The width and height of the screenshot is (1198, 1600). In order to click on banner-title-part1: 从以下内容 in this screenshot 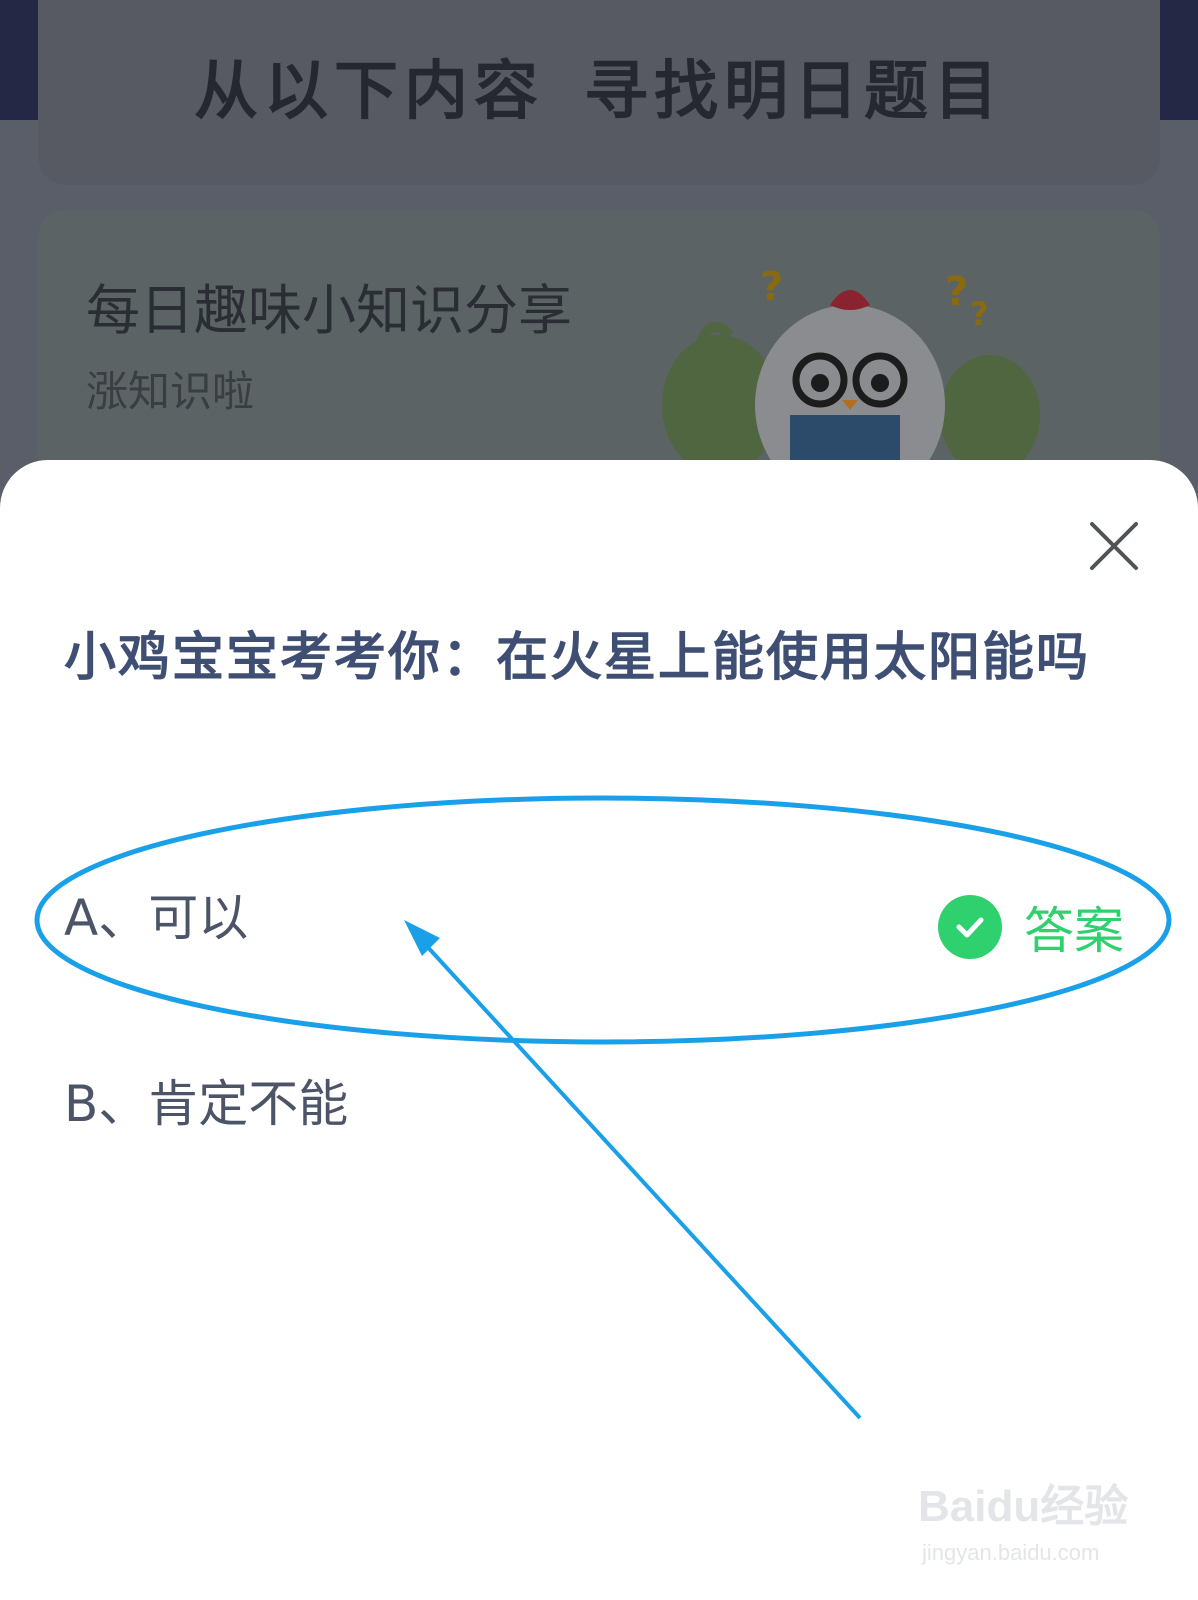, I will do `click(369, 92)`.